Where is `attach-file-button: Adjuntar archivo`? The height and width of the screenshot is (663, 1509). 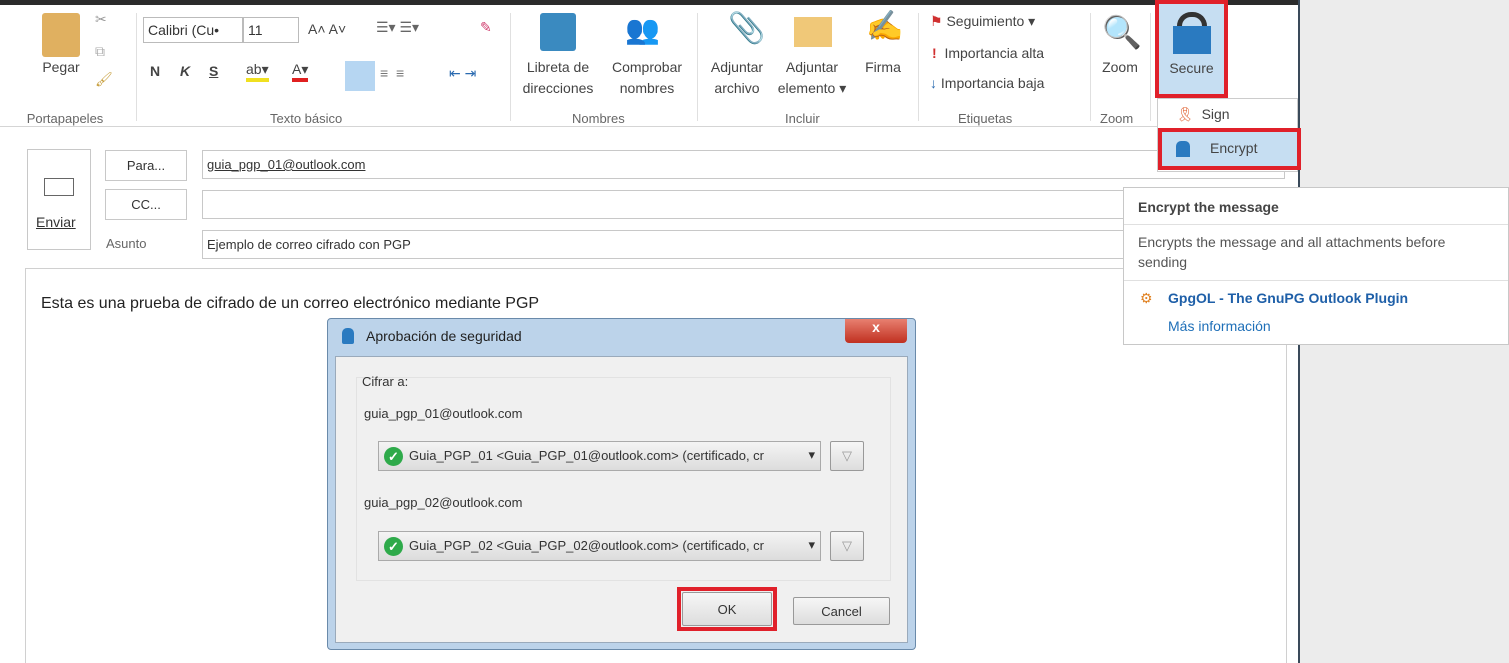 attach-file-button: Adjuntar archivo is located at coordinates (737, 78).